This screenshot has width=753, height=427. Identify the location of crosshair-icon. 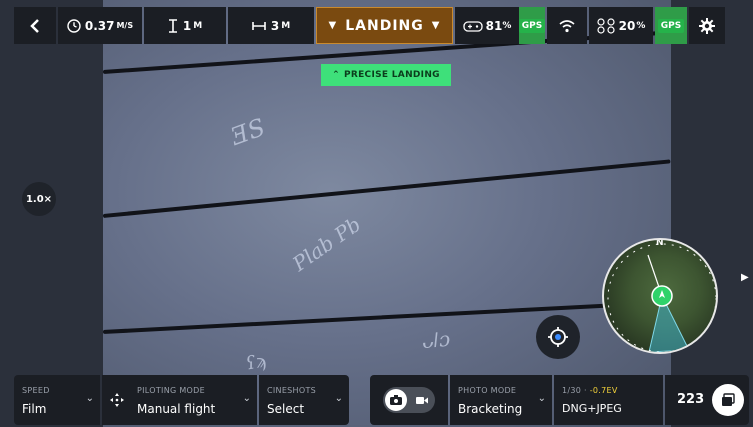
(558, 337).